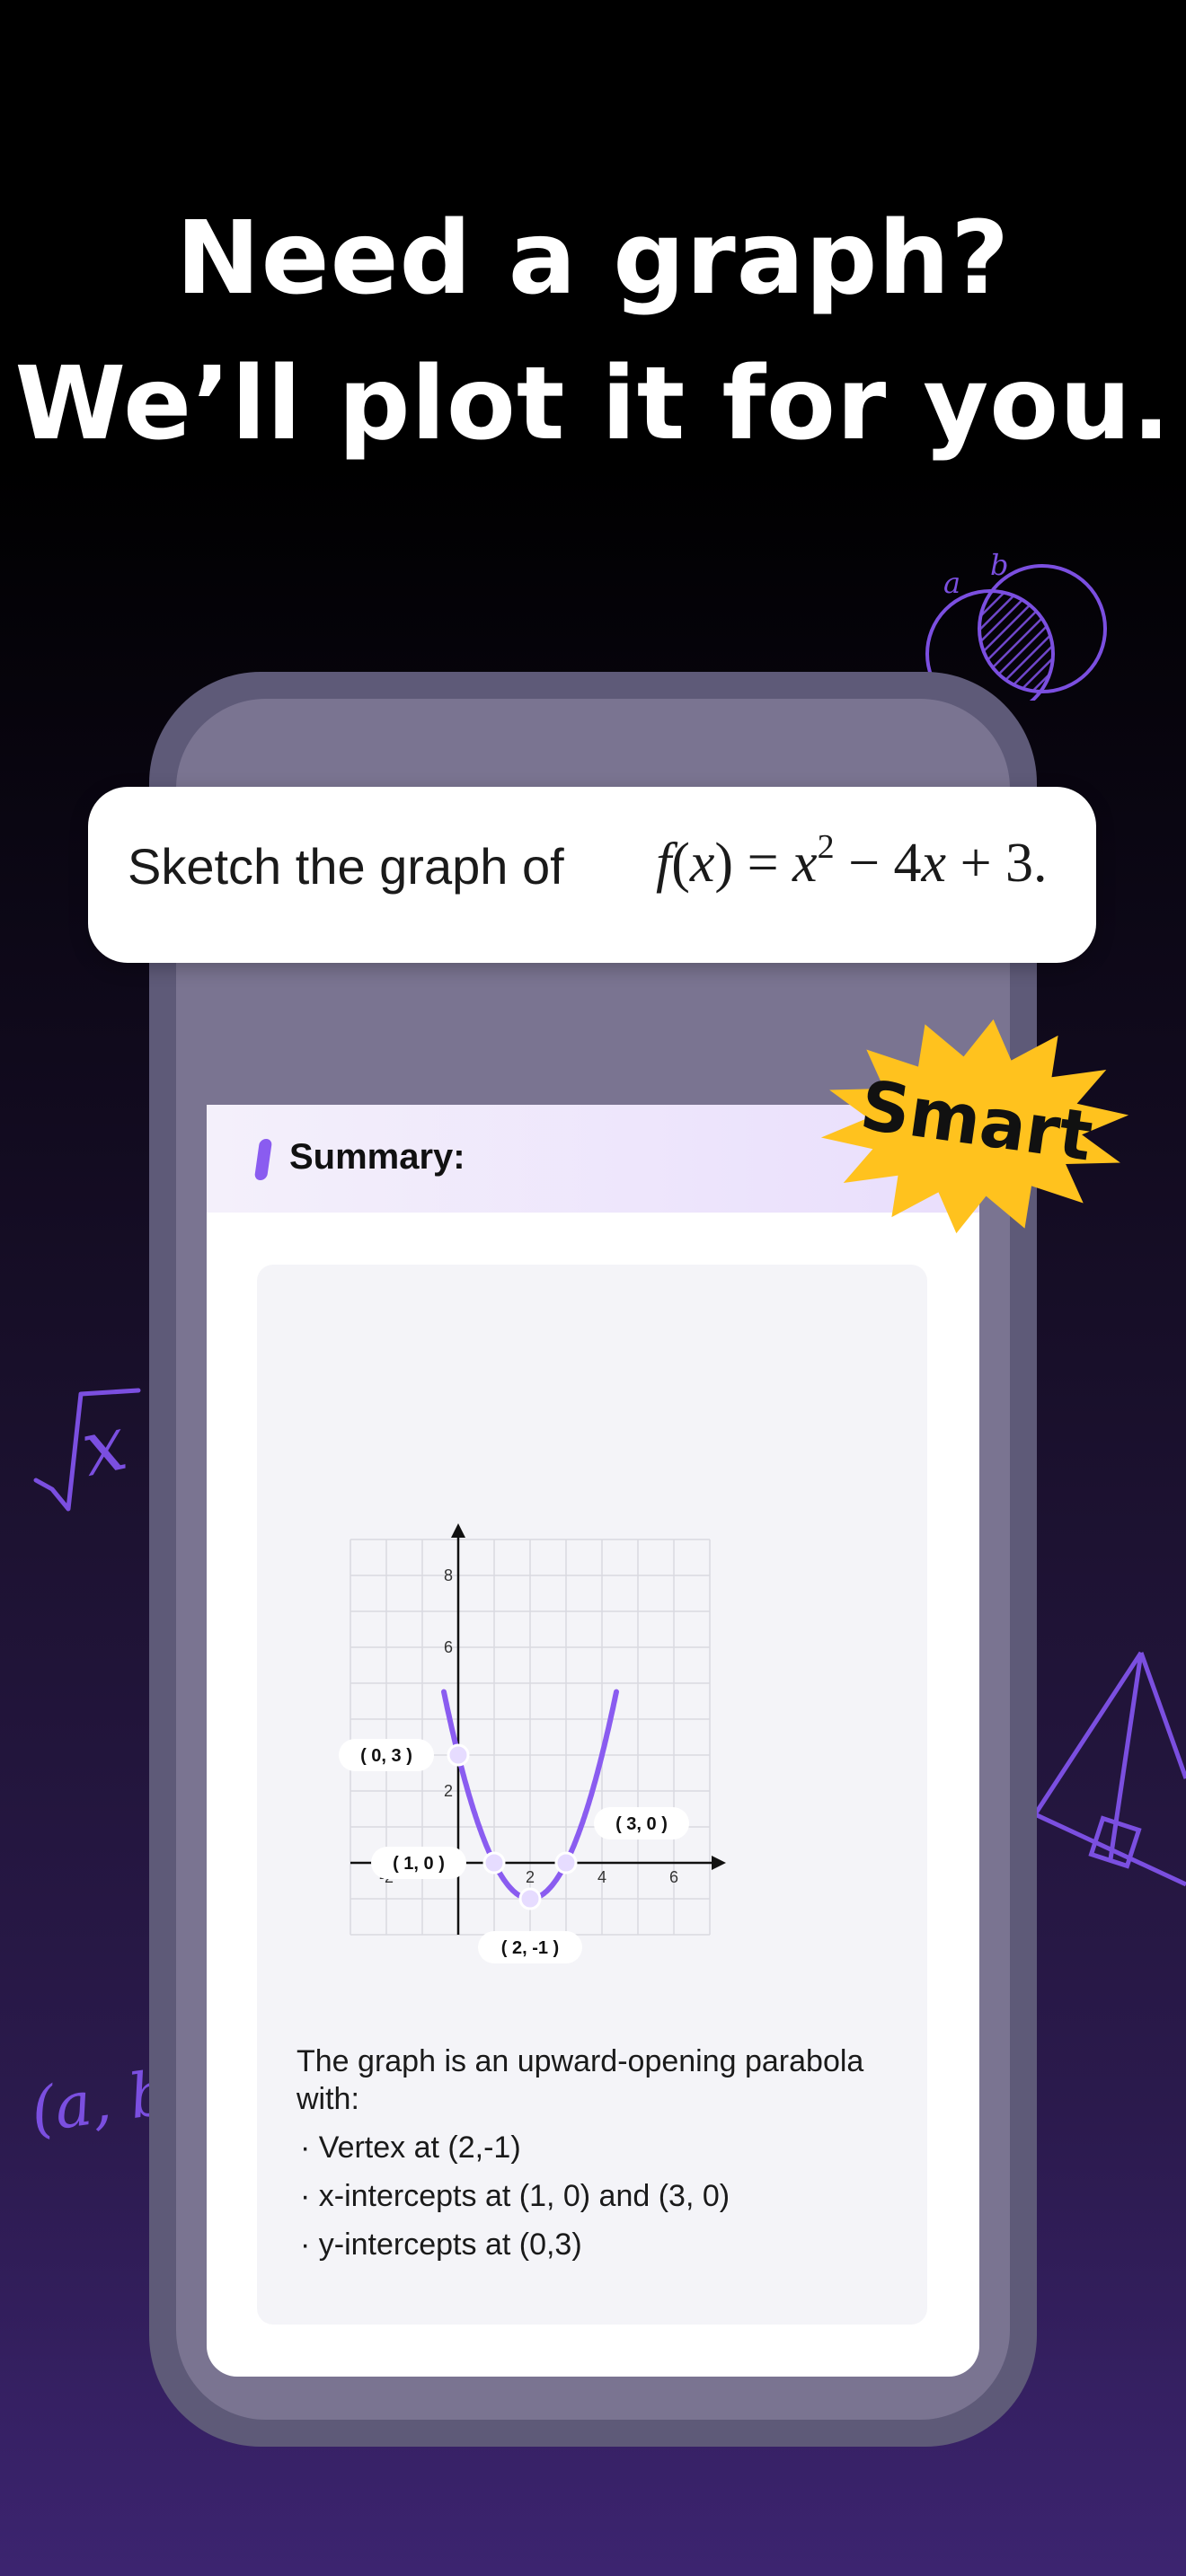  Describe the element at coordinates (377, 1157) in the screenshot. I see `summary-title: Summary:` at that location.